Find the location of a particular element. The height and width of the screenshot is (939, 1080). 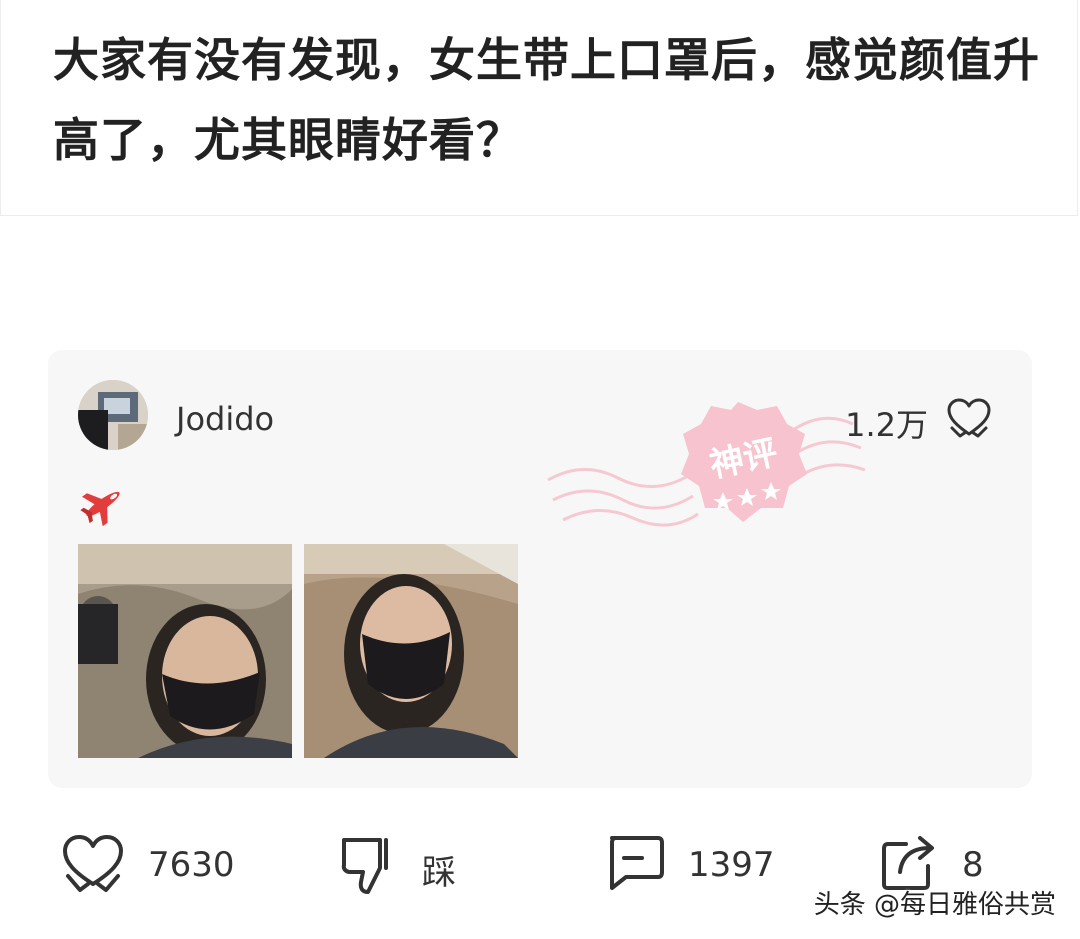

airplane-emoji-icon is located at coordinates (100, 508).